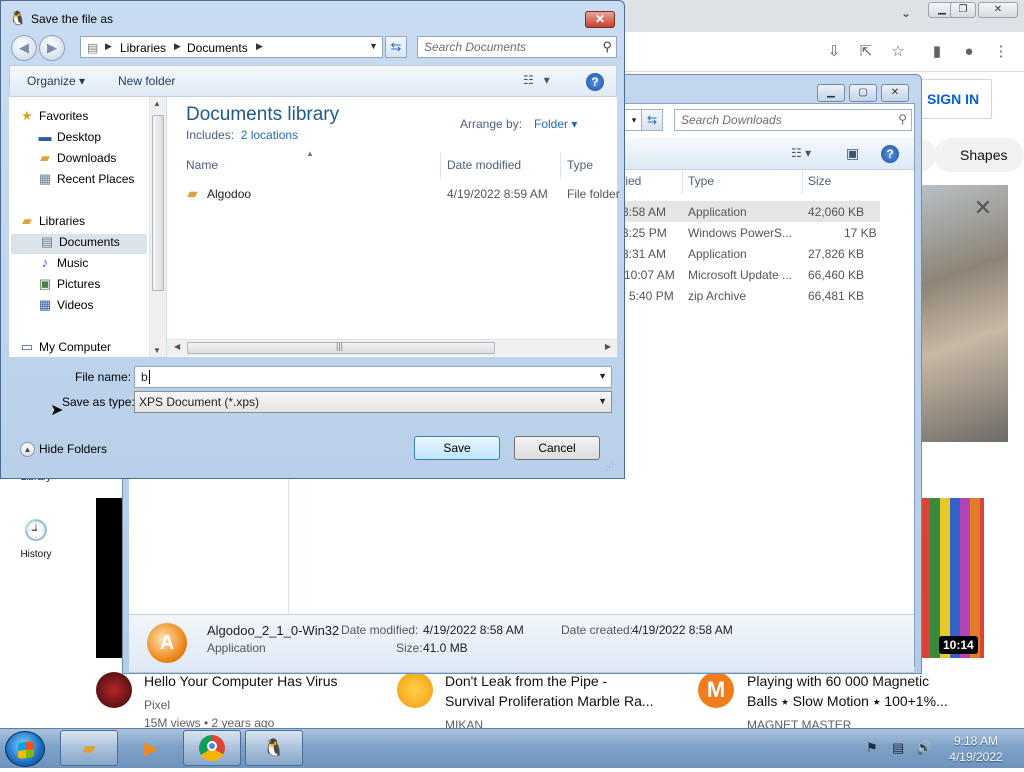 This screenshot has height=772, width=1024. I want to click on forward-button: ▶, so click(52, 48).